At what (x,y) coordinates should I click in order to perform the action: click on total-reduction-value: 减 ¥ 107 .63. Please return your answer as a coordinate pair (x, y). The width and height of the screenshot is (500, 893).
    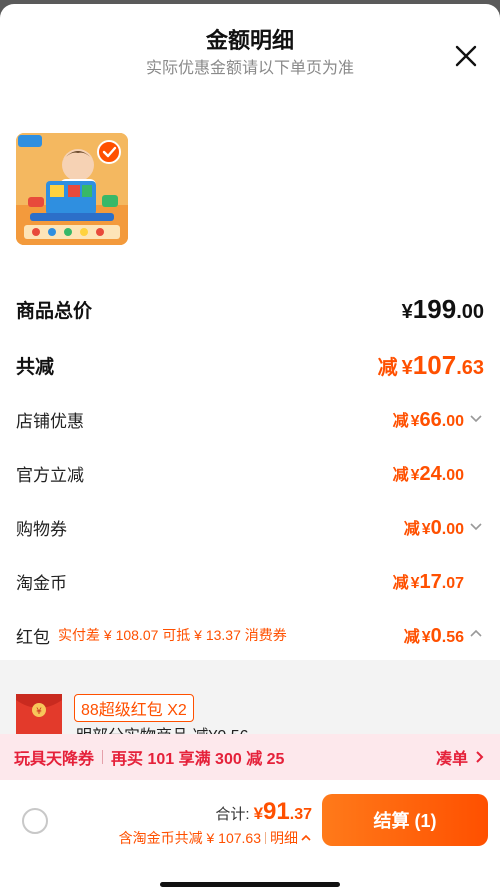
    Looking at the image, I should click on (431, 365).